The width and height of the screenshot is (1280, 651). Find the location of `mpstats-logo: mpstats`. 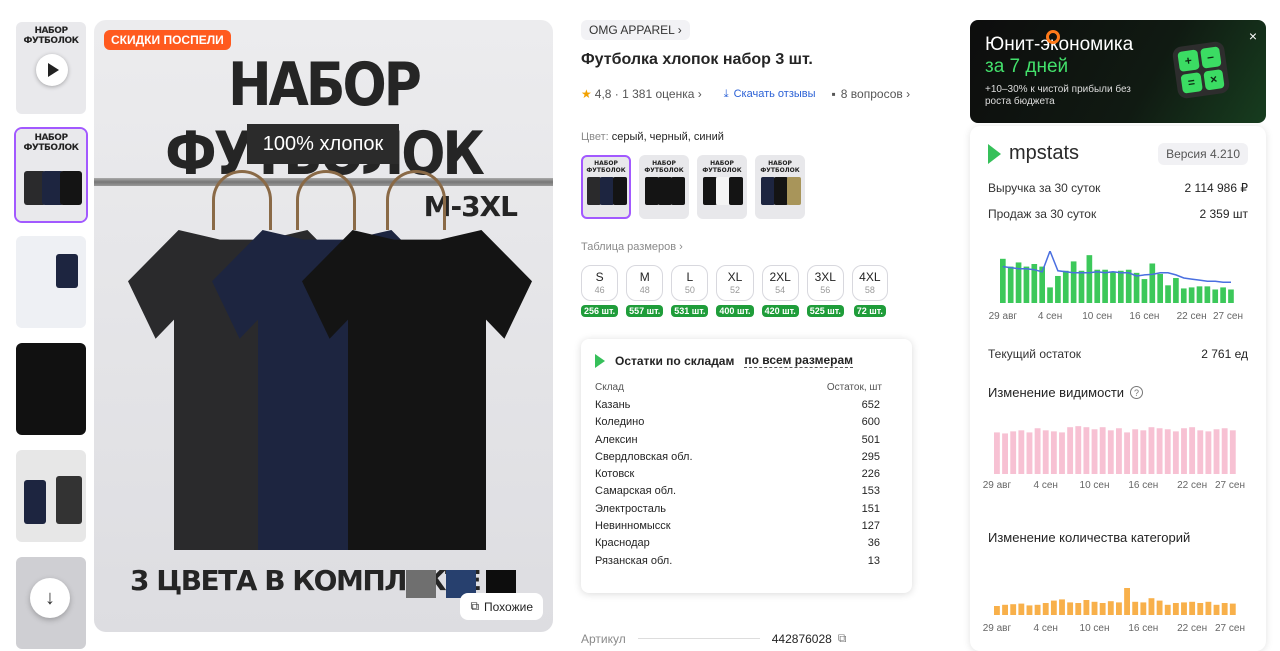

mpstats-logo: mpstats is located at coordinates (1033, 153).